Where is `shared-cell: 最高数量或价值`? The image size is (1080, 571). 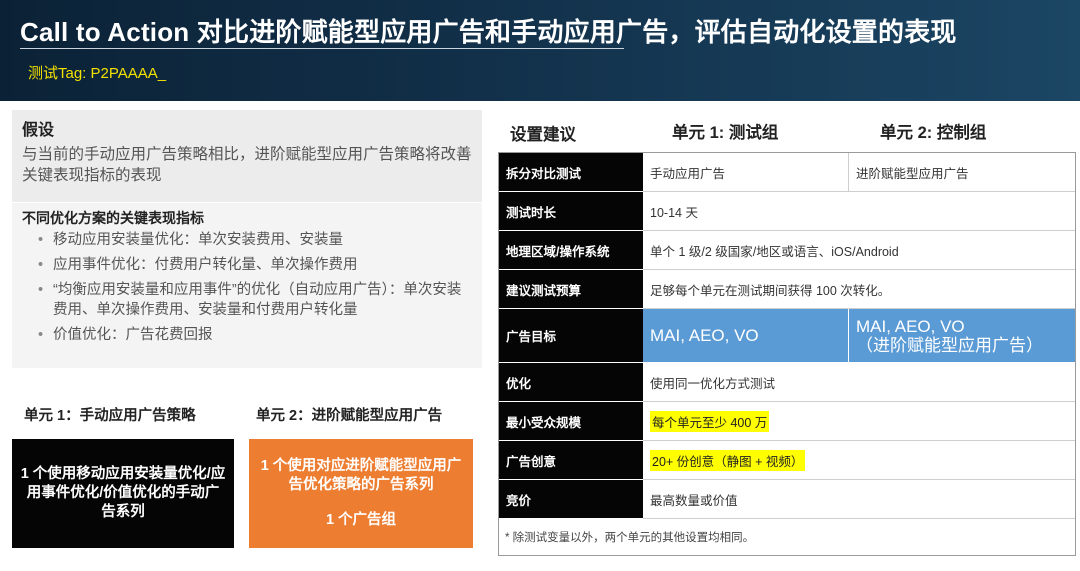
shared-cell: 最高数量或价值 is located at coordinates (859, 499).